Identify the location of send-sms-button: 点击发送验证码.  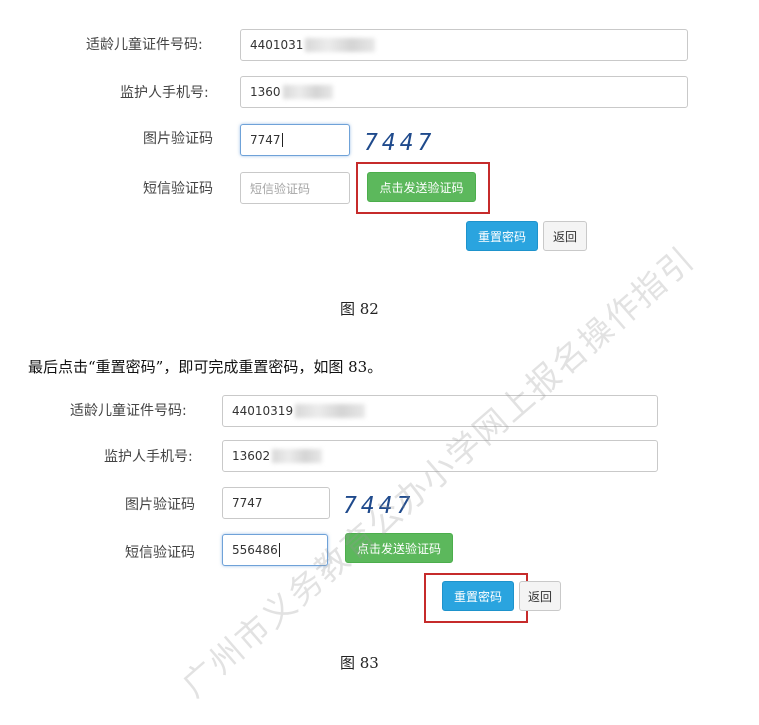
(421, 187).